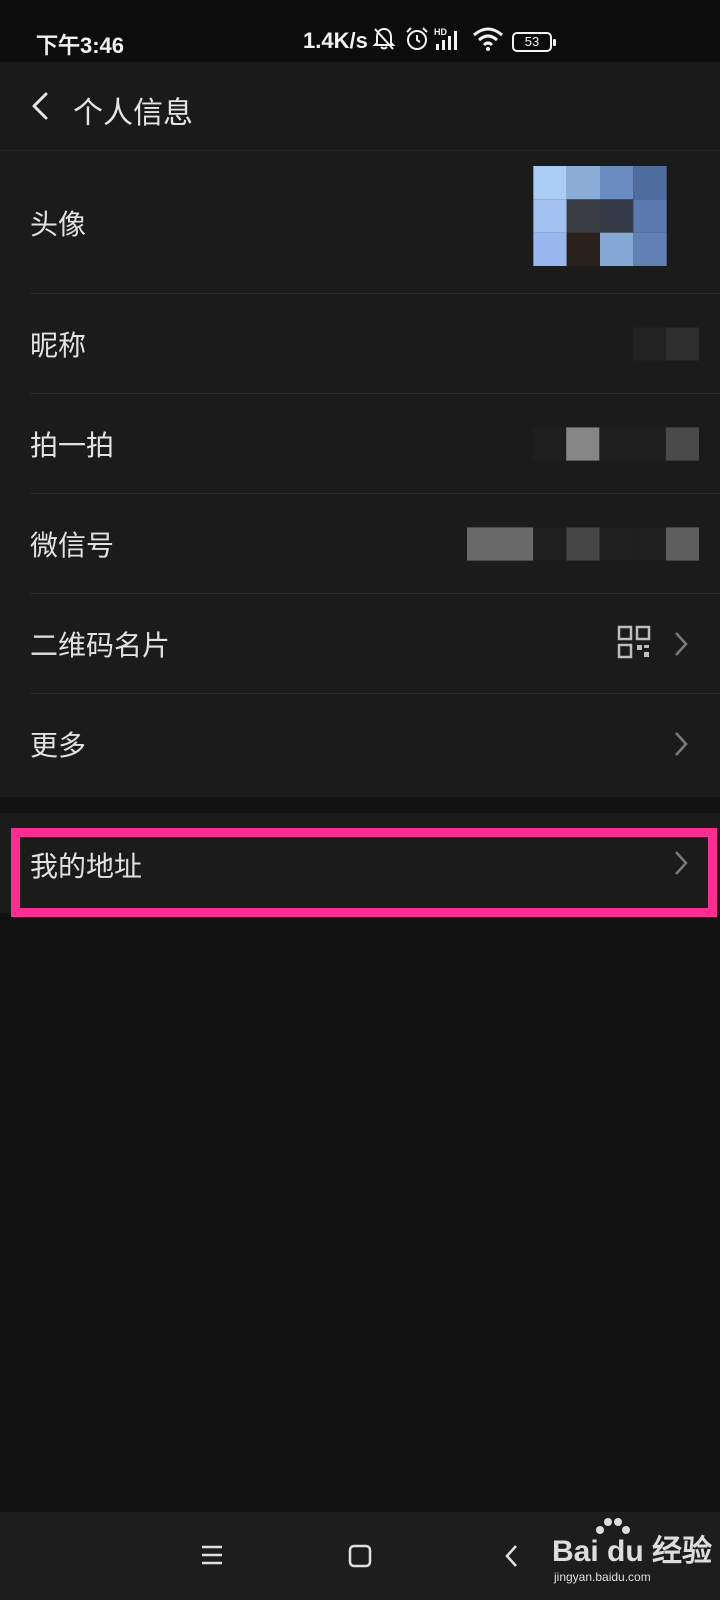  I want to click on menu-icon, so click(212, 1555).